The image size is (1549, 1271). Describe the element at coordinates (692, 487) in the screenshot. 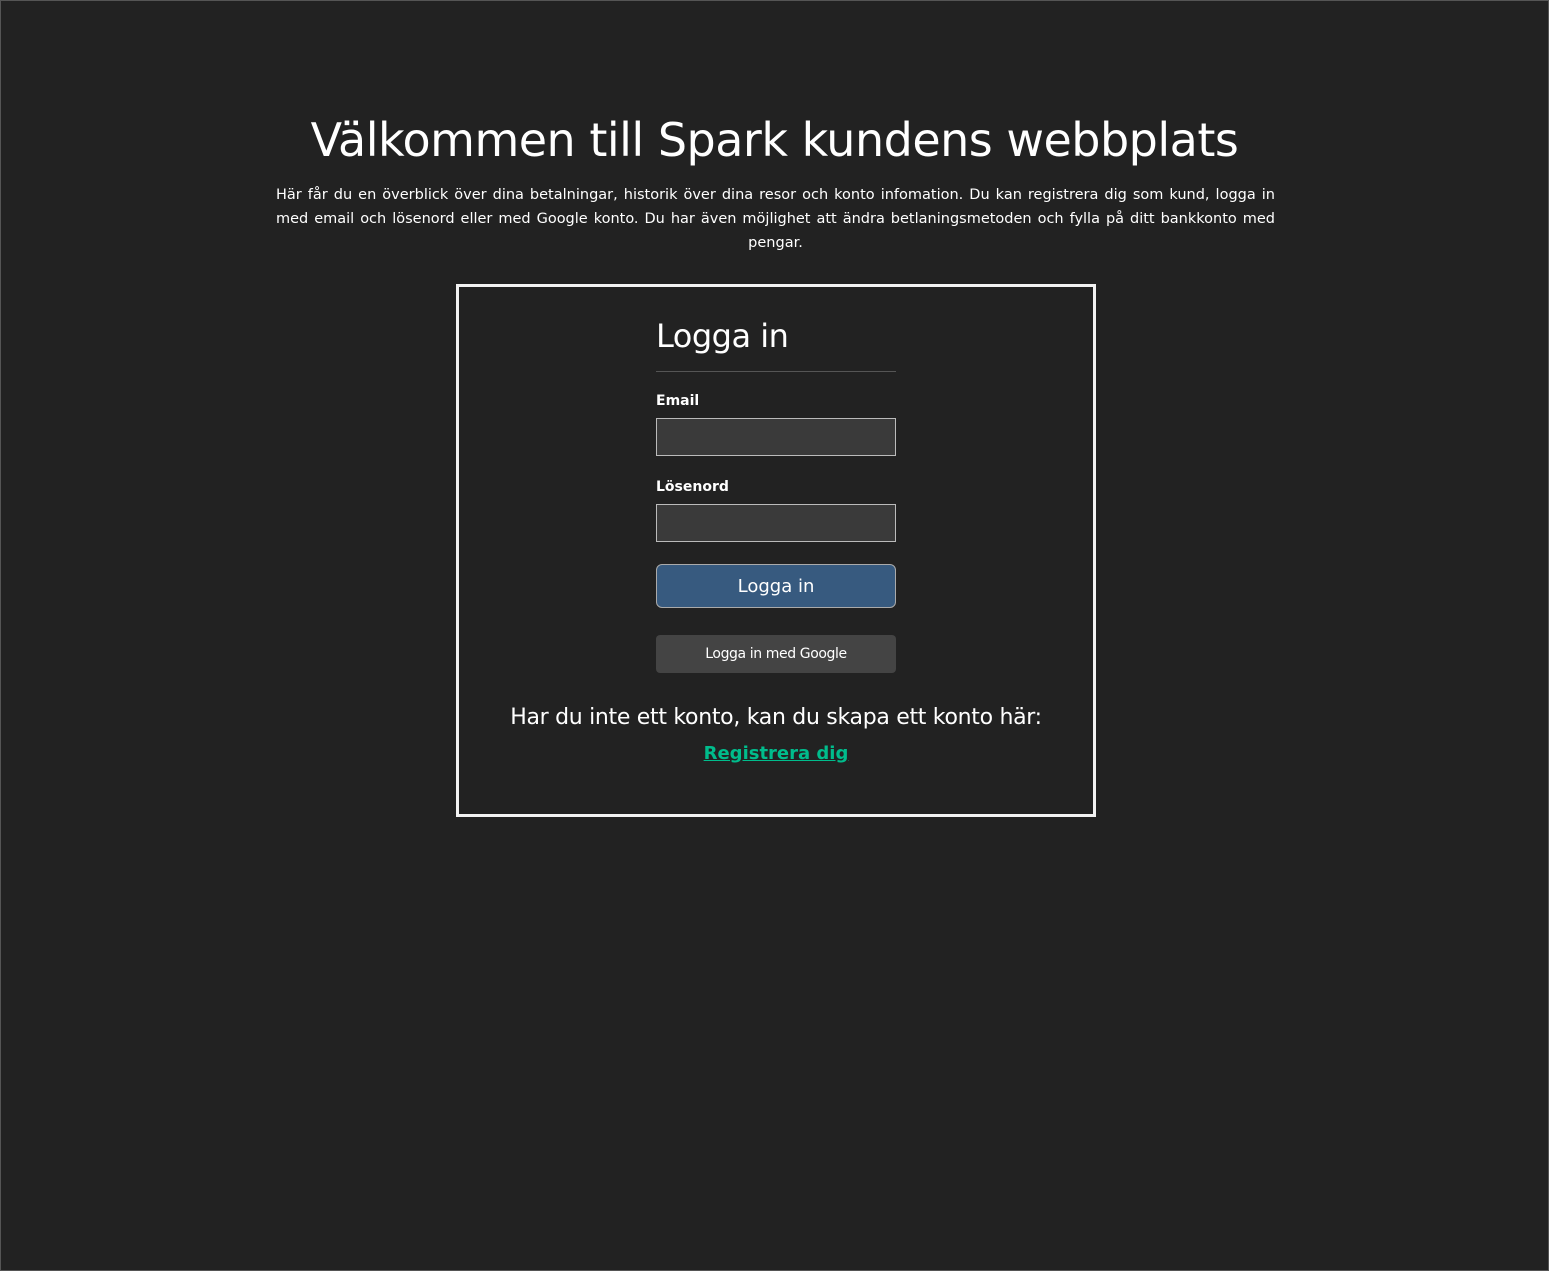

I see `password-label: Lösenord` at that location.